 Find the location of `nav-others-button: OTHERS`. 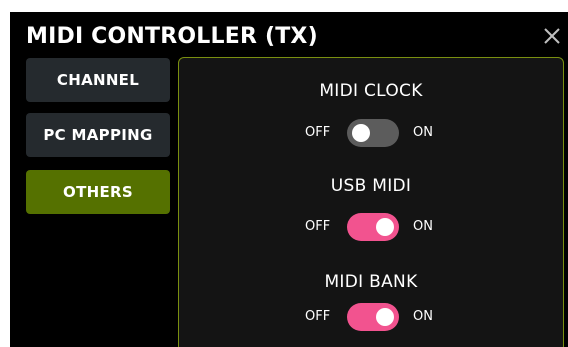

nav-others-button: OTHERS is located at coordinates (98, 192).